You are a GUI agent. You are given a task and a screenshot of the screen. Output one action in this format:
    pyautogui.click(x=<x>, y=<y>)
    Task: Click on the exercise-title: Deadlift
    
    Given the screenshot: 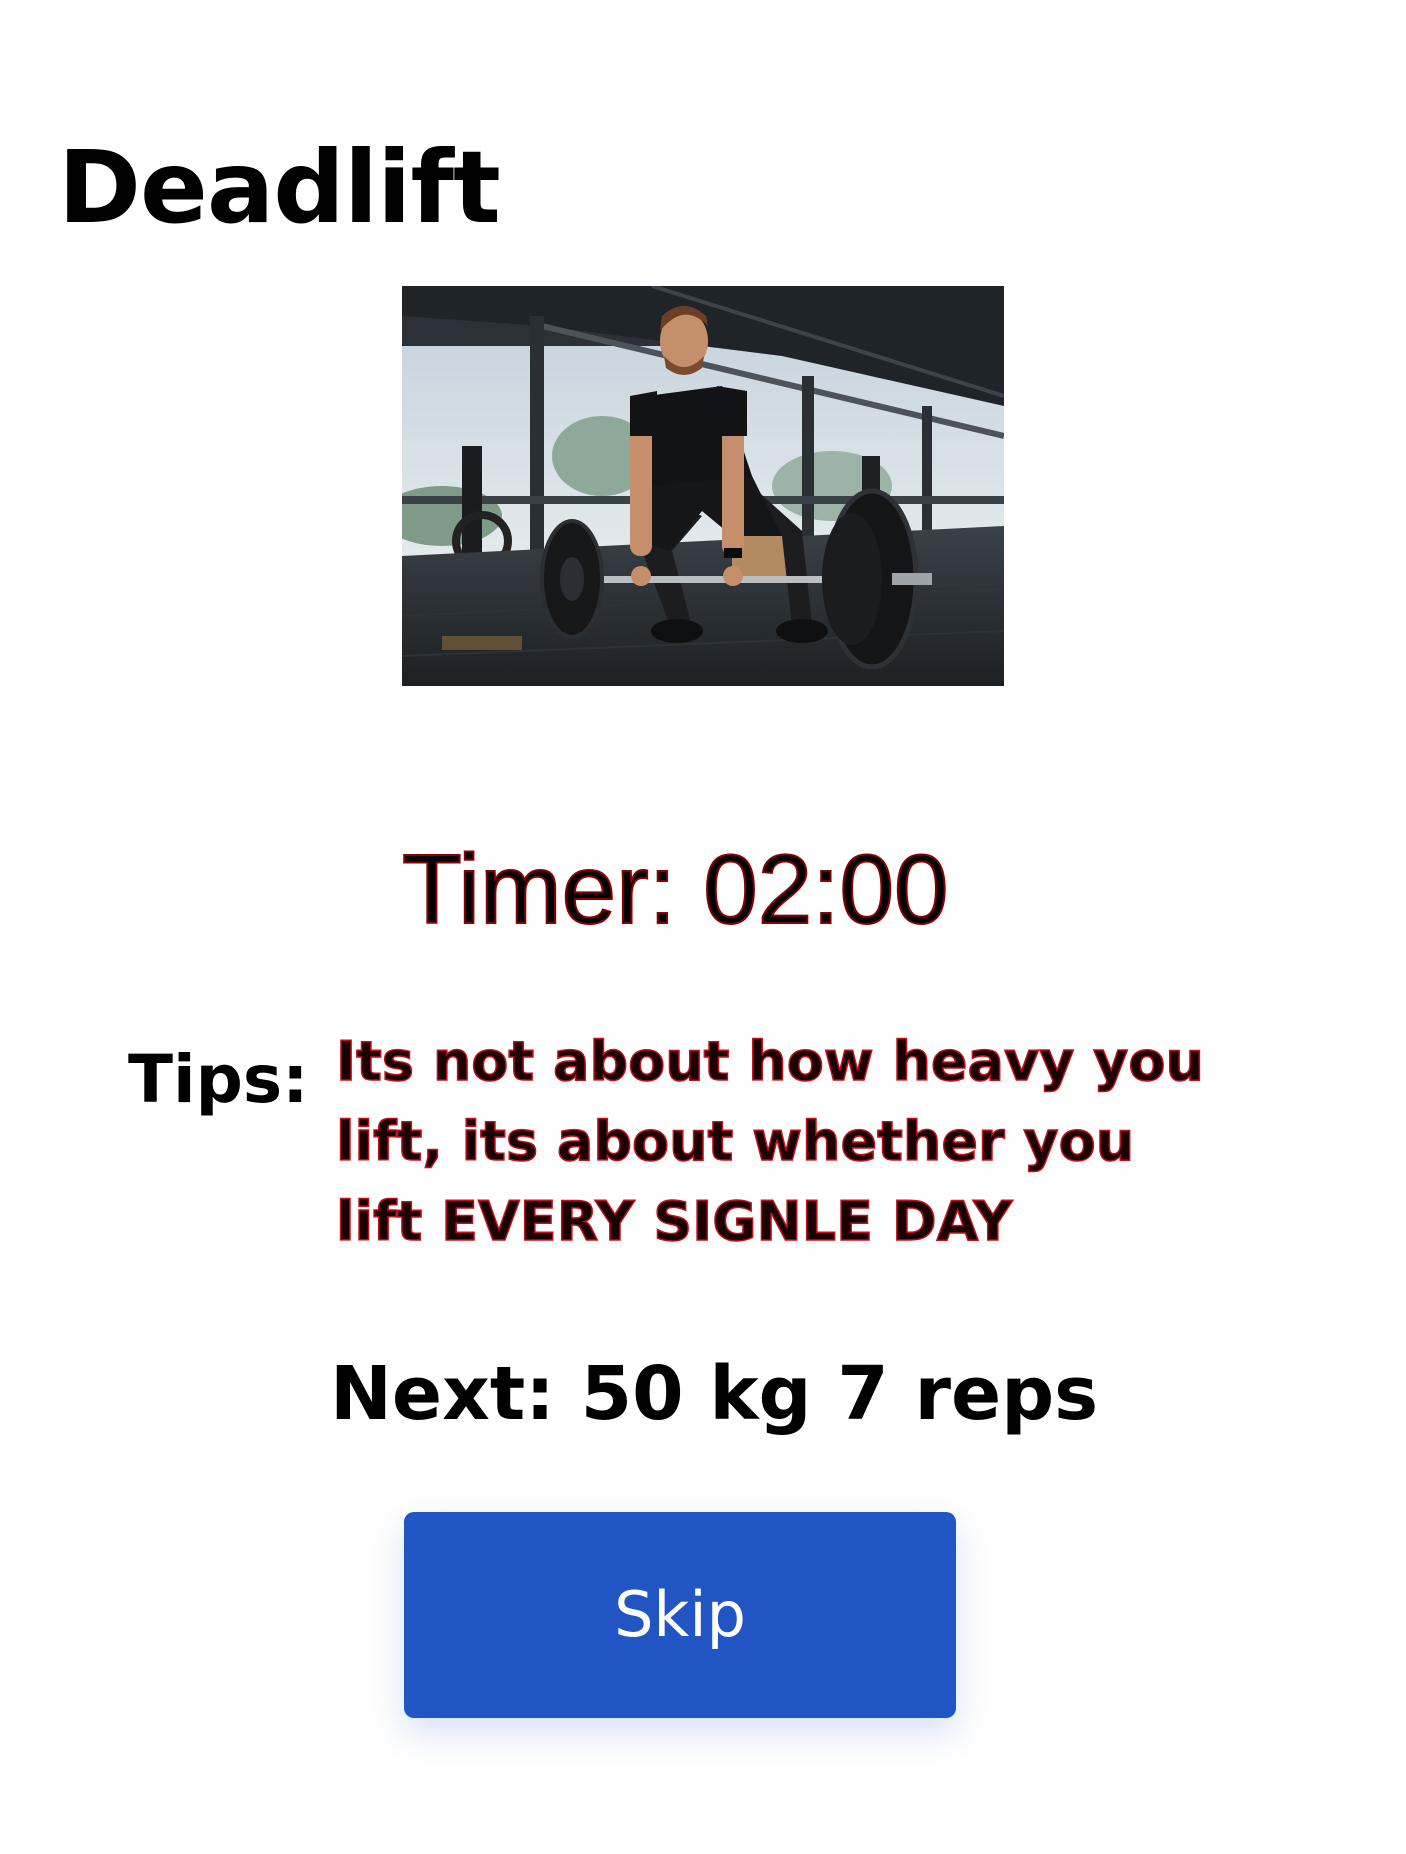 What is the action you would take?
    pyautogui.click(x=279, y=187)
    